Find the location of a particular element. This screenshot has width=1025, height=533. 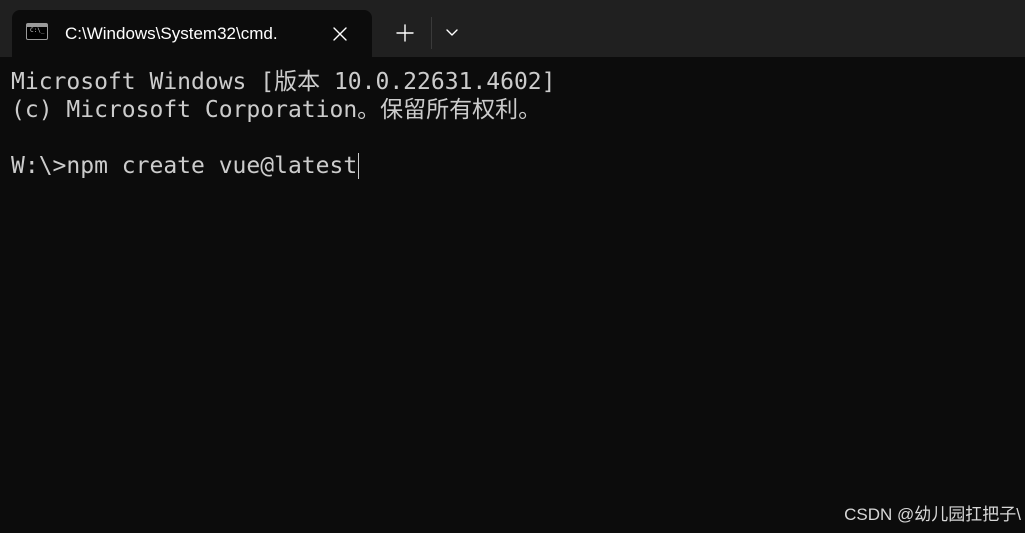

cmd-terminal-icon: C:\_ is located at coordinates (37, 31).